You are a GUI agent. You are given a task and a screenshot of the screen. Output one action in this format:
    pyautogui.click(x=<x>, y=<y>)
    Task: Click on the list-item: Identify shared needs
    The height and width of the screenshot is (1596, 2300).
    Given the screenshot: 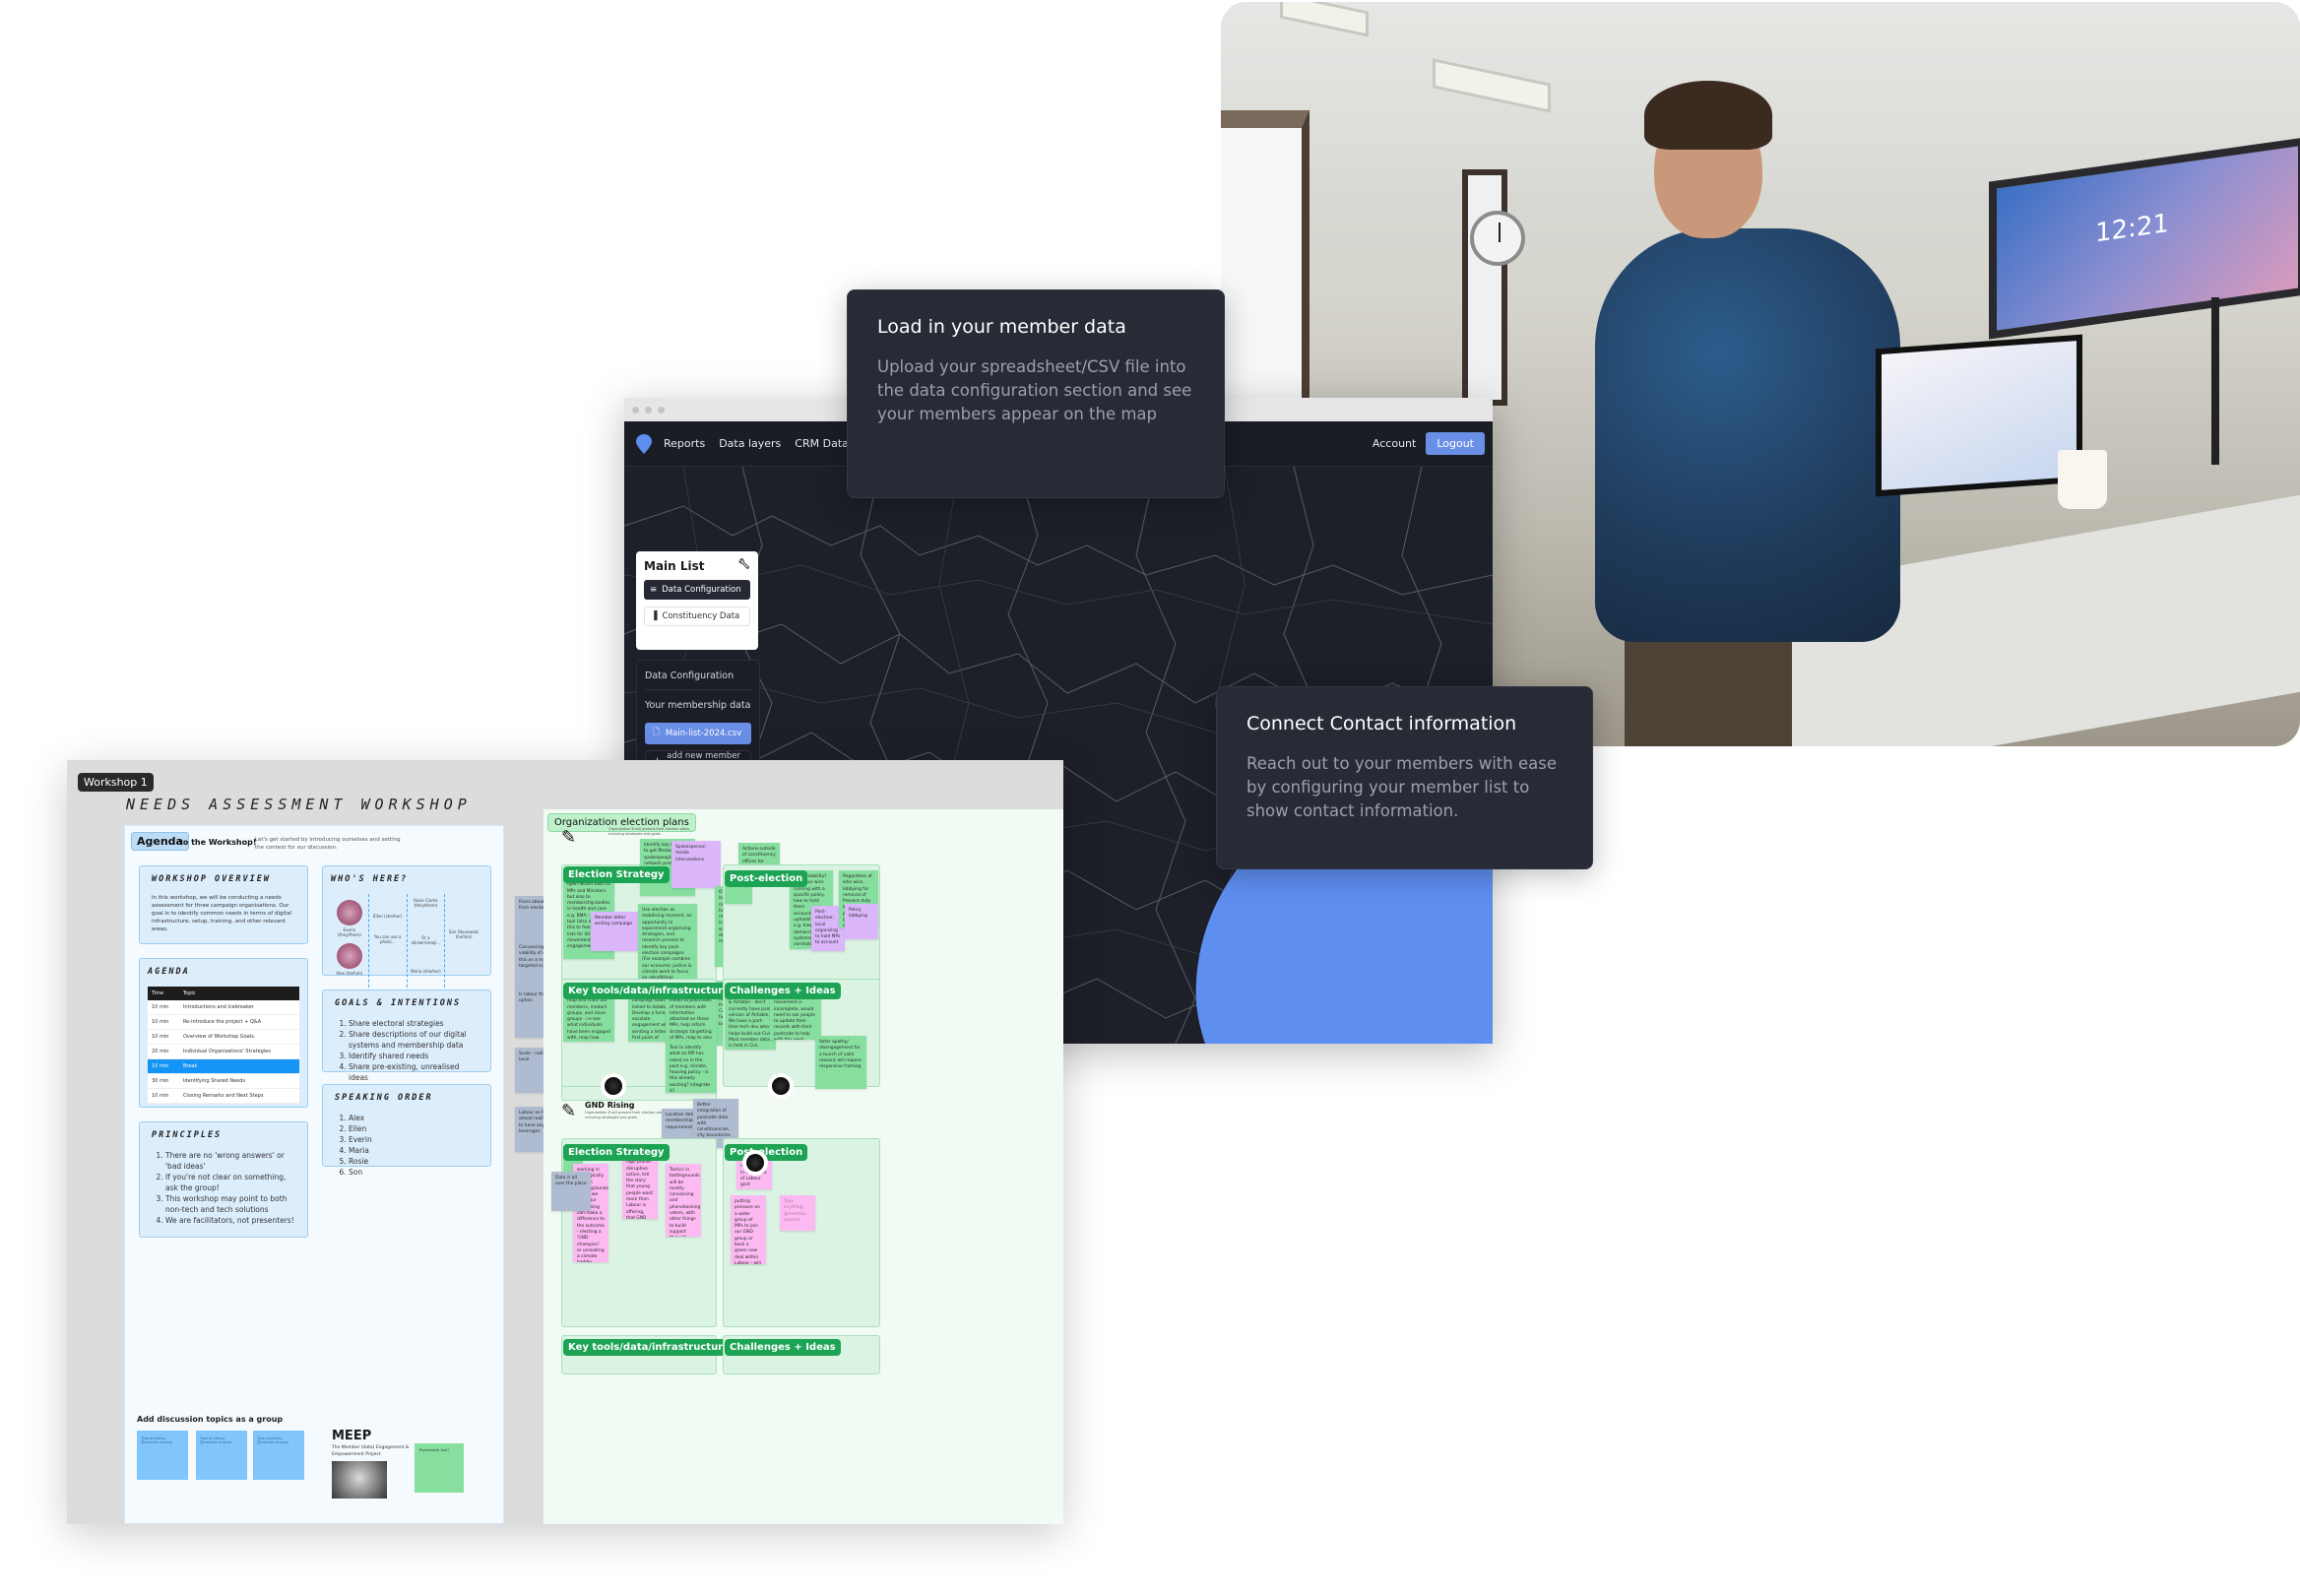 What is the action you would take?
    pyautogui.click(x=414, y=1056)
    